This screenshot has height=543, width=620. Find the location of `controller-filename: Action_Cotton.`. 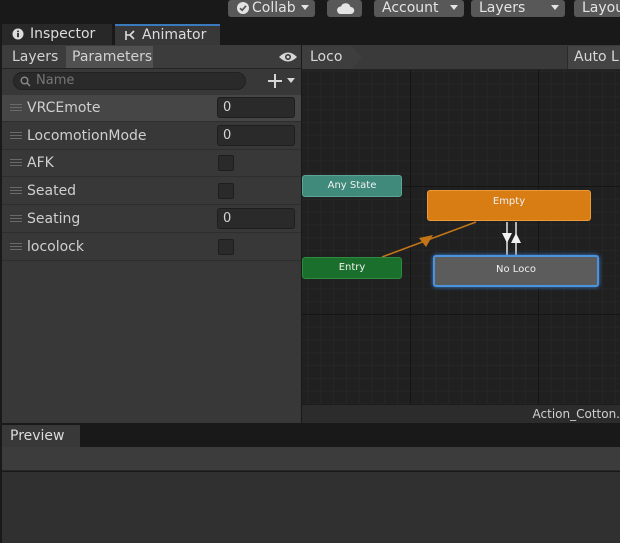

controller-filename: Action_Cotton. is located at coordinates (576, 414).